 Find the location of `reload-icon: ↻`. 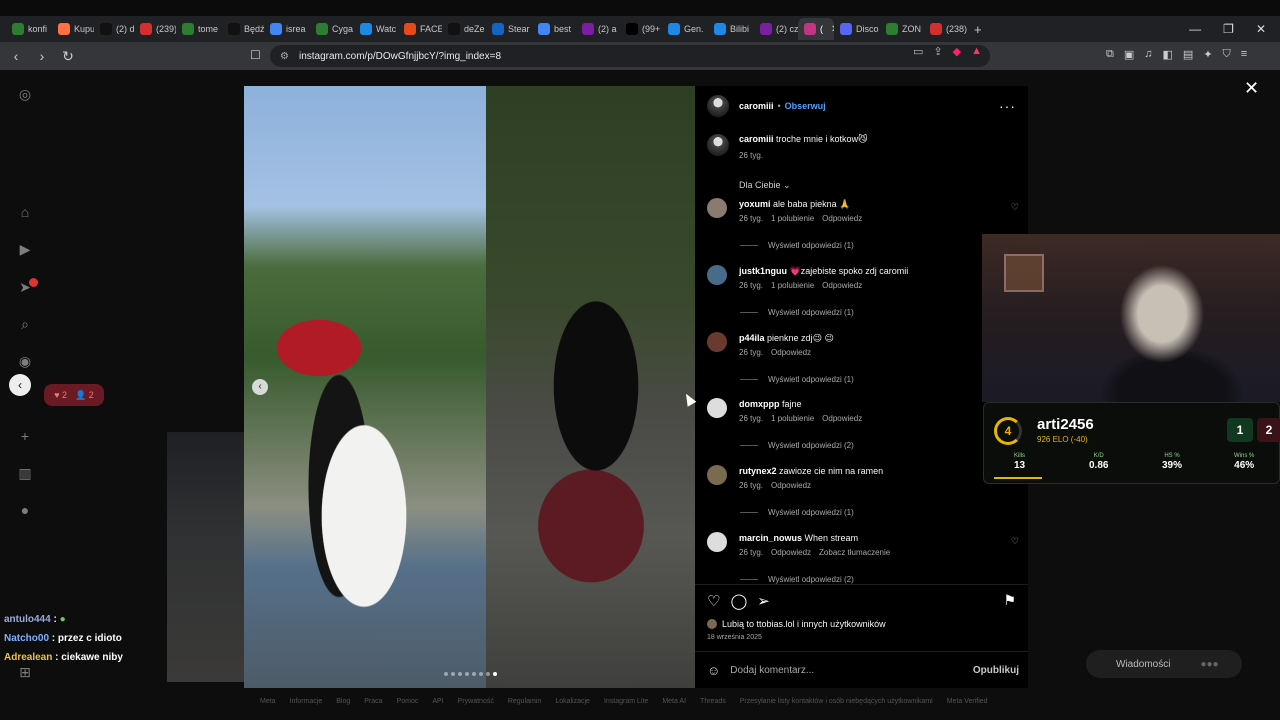

reload-icon: ↻ is located at coordinates (68, 56).